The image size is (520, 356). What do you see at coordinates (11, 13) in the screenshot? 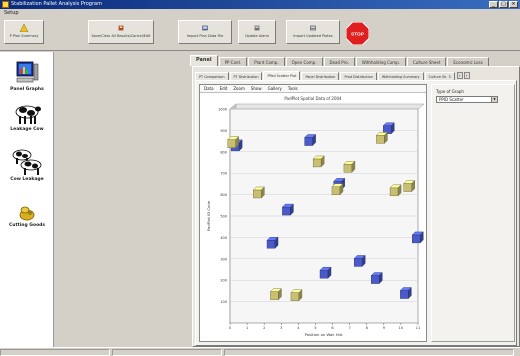
I see `menu-setup: Setup` at bounding box center [11, 13].